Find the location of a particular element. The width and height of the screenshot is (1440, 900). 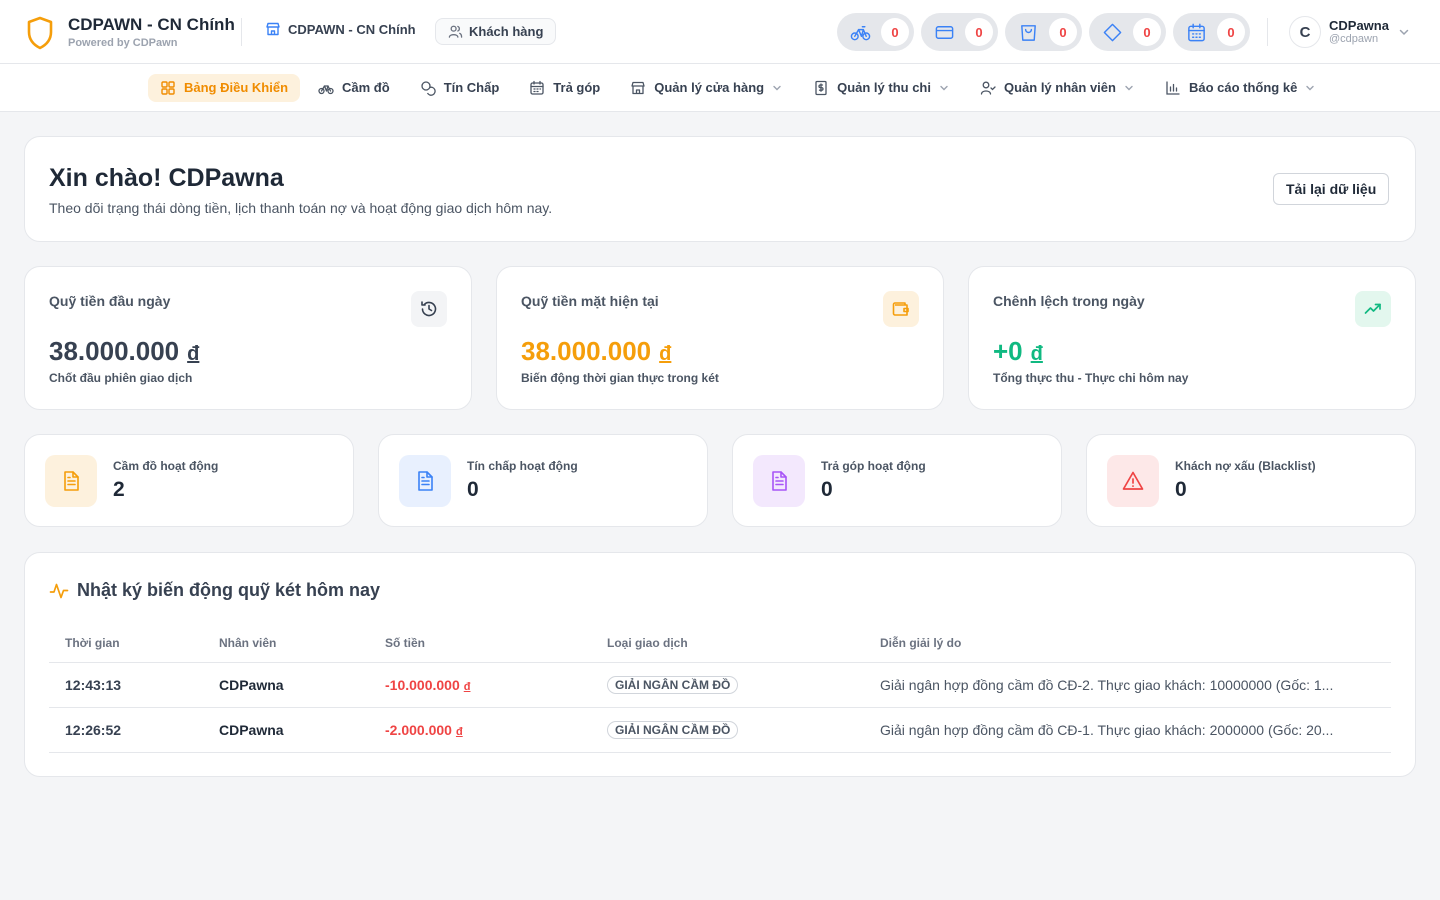

counter-credit: 0 is located at coordinates (959, 32).